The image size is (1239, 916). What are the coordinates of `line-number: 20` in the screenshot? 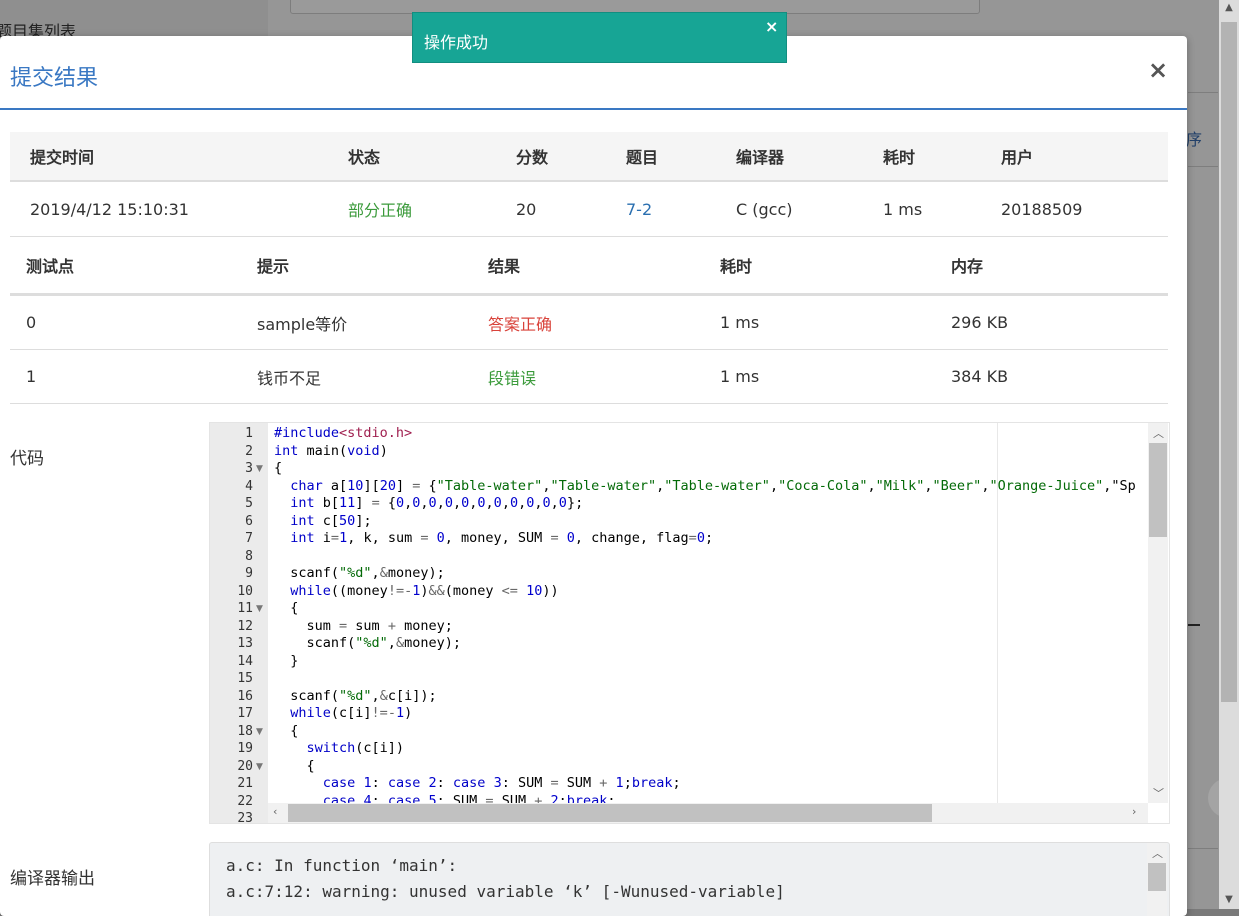 It's located at (245, 766).